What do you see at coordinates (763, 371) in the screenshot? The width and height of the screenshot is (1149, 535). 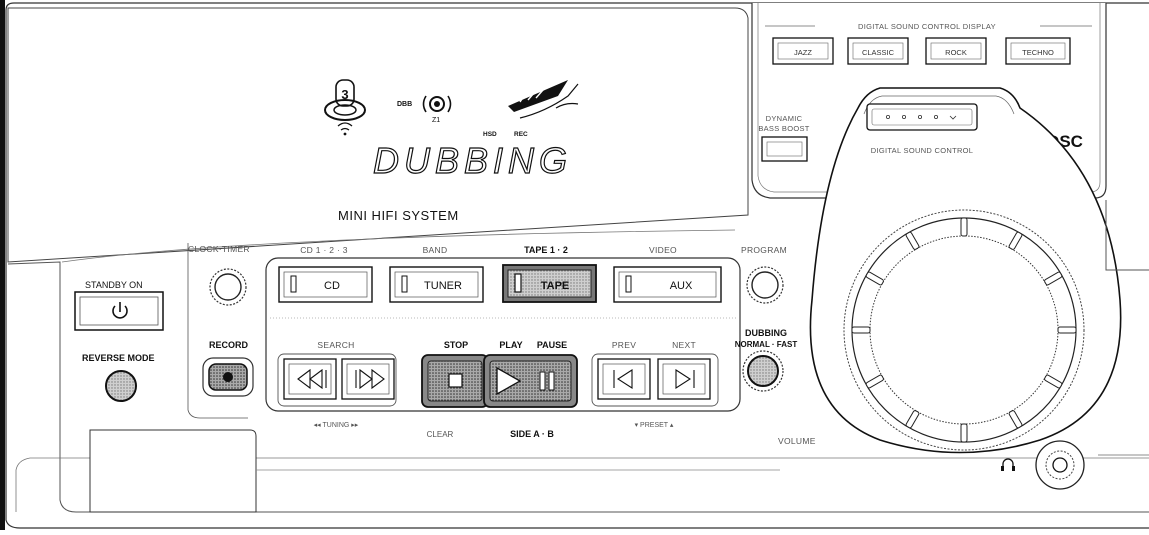 I see `dubbing-button` at bounding box center [763, 371].